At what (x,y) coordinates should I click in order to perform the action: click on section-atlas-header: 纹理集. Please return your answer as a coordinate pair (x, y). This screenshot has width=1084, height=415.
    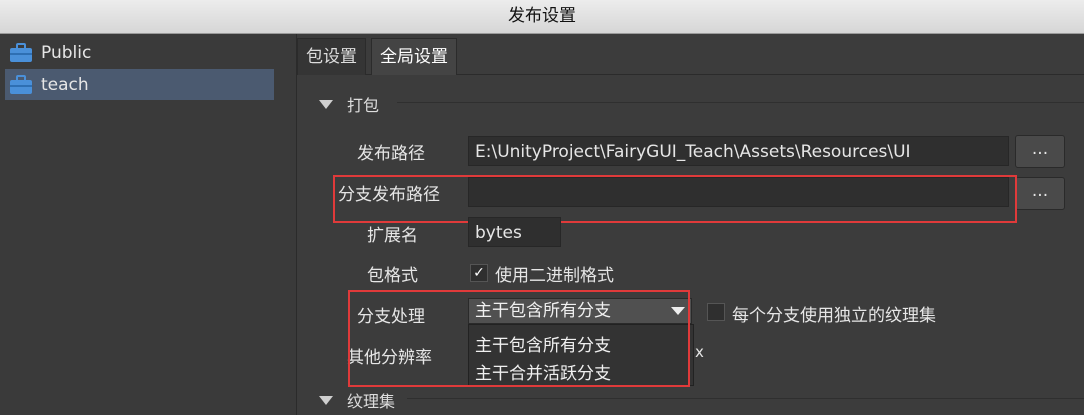
    Looking at the image, I should click on (357, 400).